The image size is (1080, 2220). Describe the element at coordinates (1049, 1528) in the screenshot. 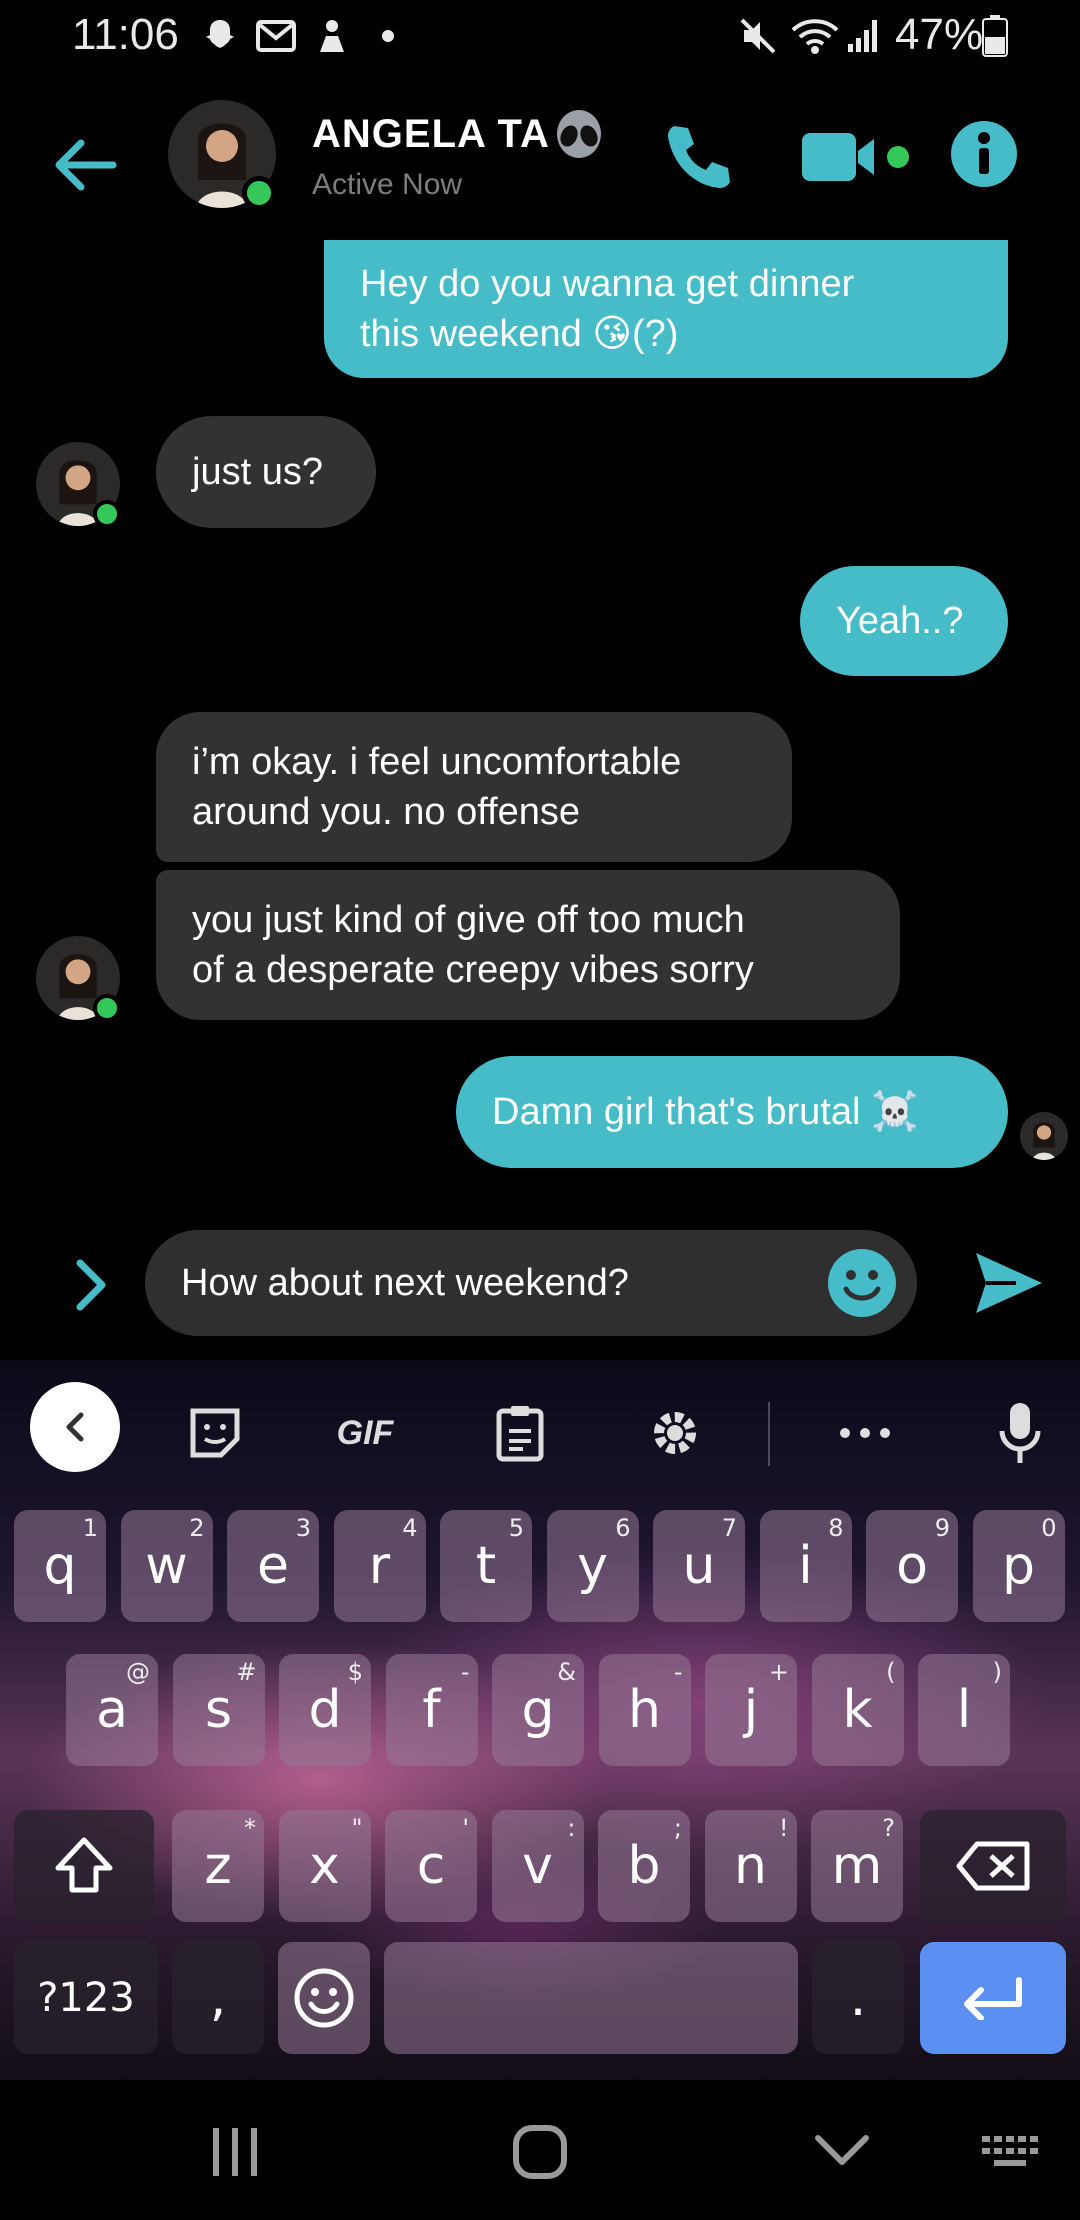

I see `key-hint: 0` at that location.